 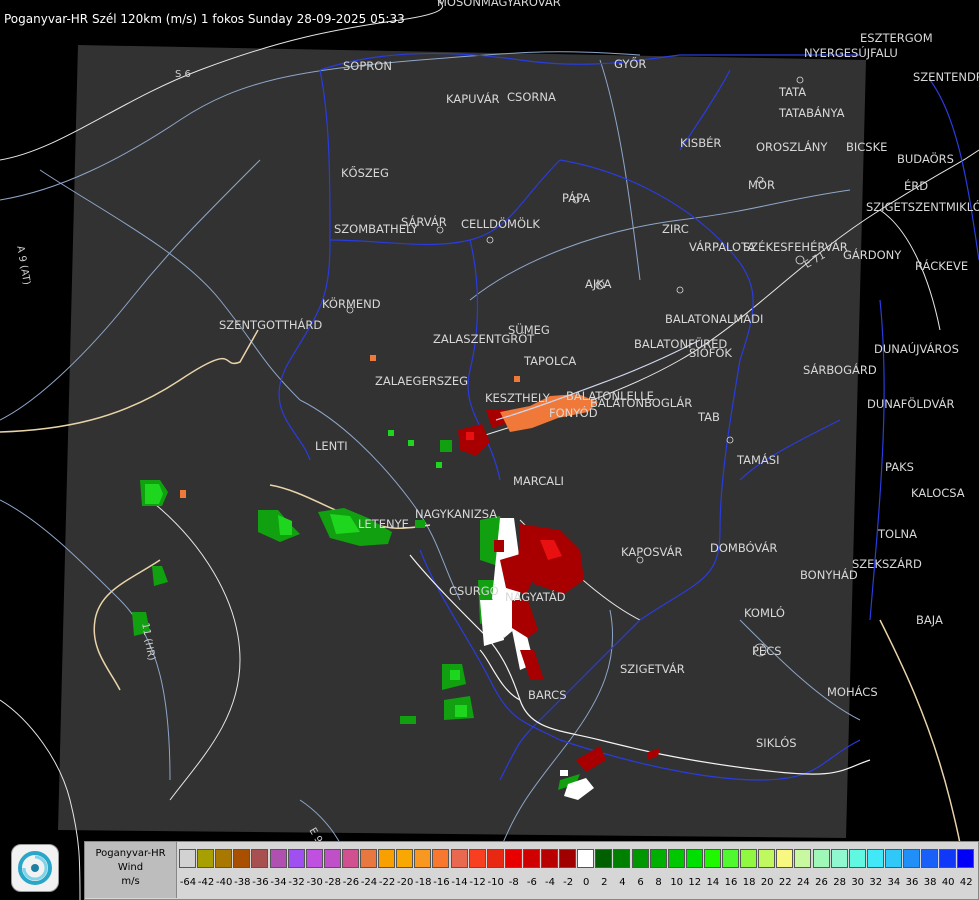 I want to click on city-label: BONYHÁD, so click(x=829, y=575).